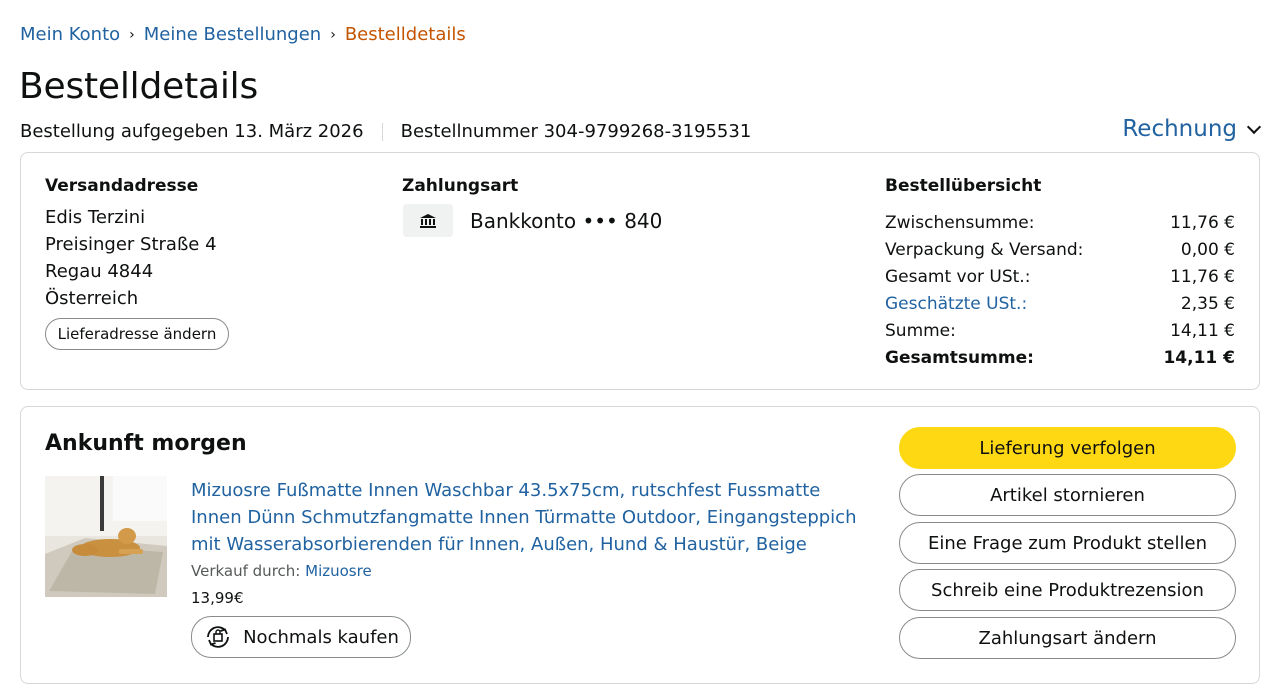  Describe the element at coordinates (1060, 277) in the screenshot. I see `summary-row: Gesamt vor USt.: 11,76 €` at that location.